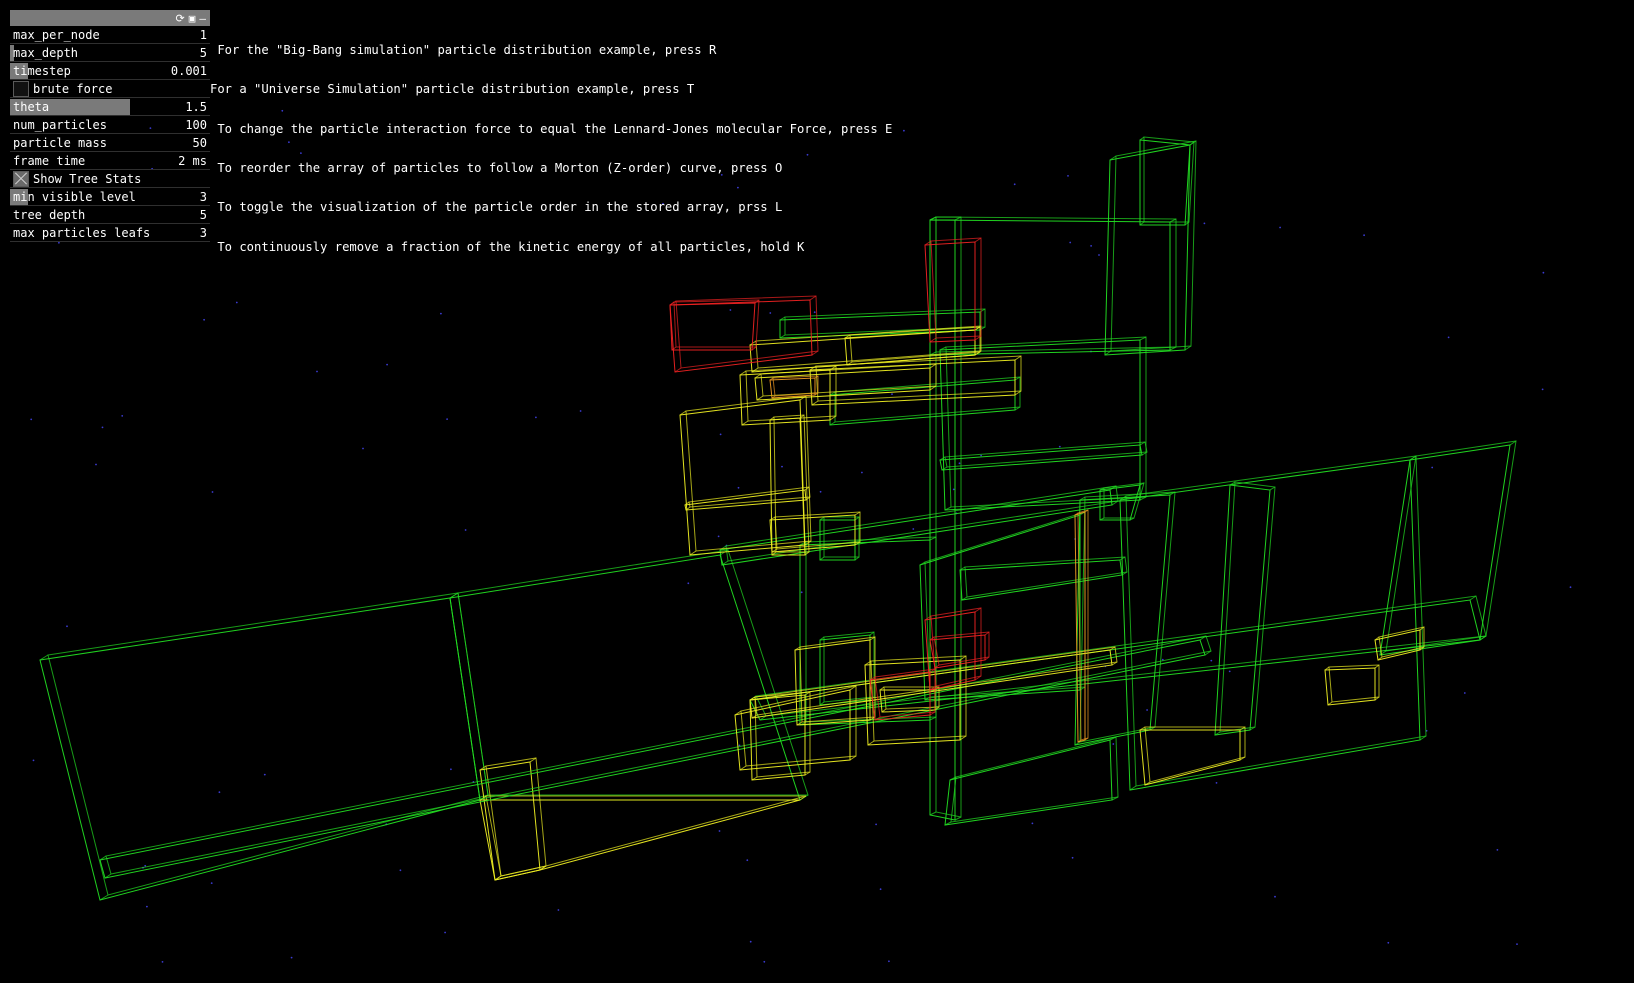 Image resolution: width=1634 pixels, height=983 pixels. I want to click on minimize-icon: –, so click(202, 18).